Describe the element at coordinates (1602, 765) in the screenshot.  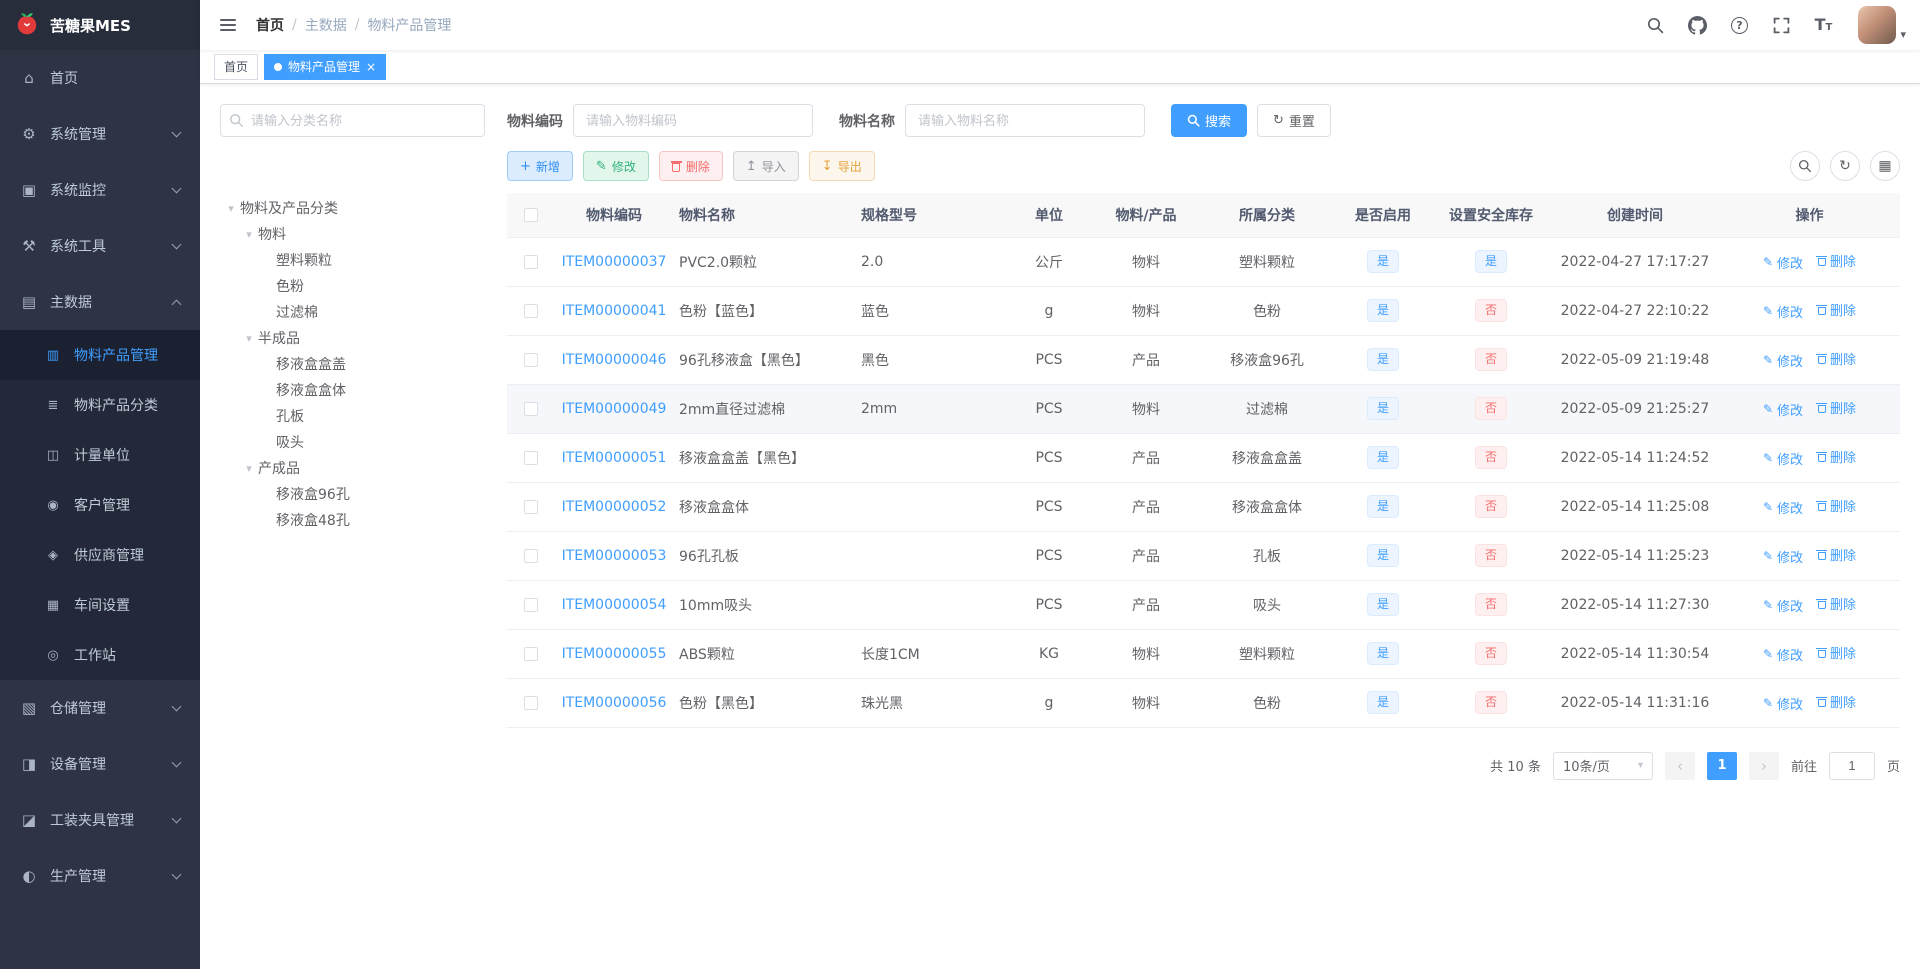
I see `page-size-select: 10条/页 ▾` at that location.